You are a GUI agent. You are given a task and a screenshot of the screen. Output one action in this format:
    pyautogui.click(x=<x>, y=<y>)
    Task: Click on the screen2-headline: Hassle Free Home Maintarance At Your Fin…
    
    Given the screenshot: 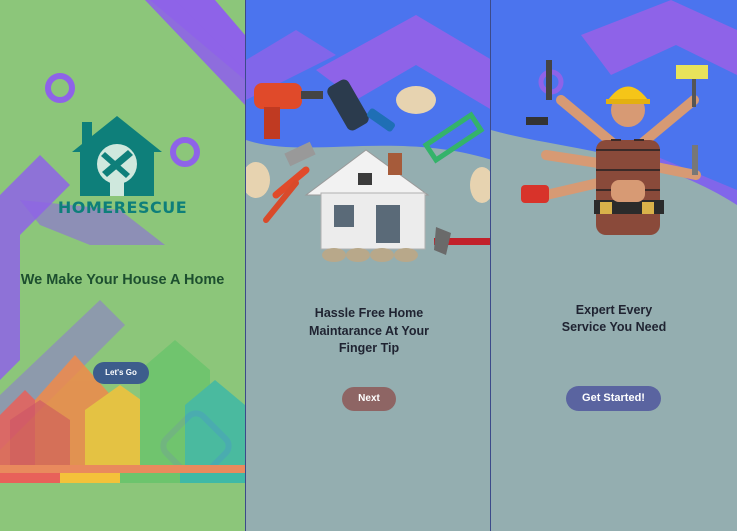 What is the action you would take?
    pyautogui.click(x=368, y=331)
    